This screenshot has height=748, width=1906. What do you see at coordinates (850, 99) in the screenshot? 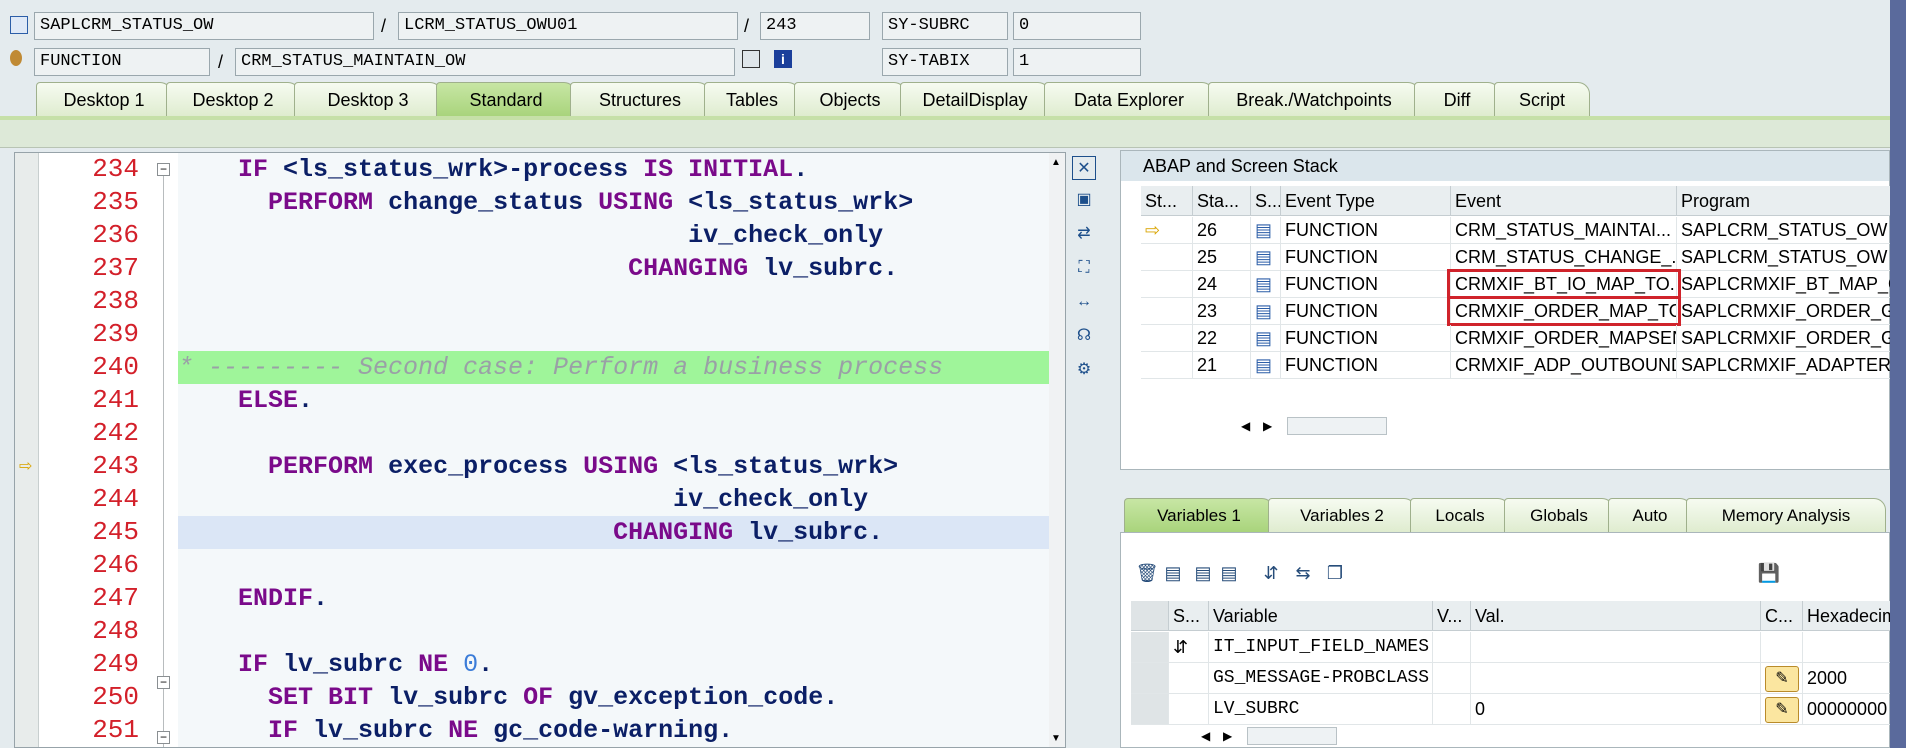
I see `tab-objects: Objects` at bounding box center [850, 99].